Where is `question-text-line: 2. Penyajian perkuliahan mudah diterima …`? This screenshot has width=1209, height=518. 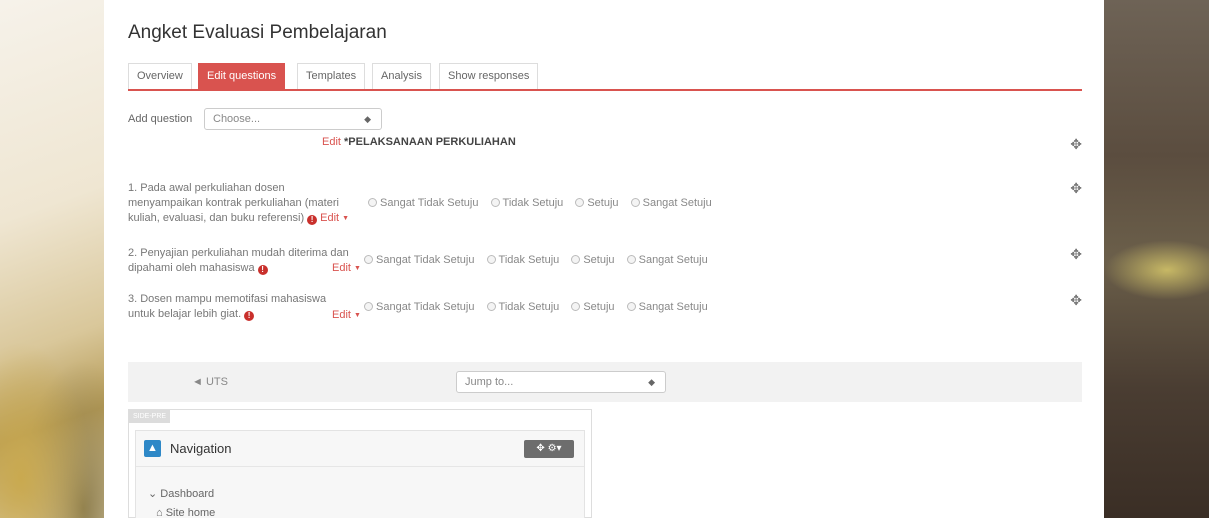
question-text-line: 2. Penyajian perkuliahan mudah diterima … is located at coordinates (238, 253).